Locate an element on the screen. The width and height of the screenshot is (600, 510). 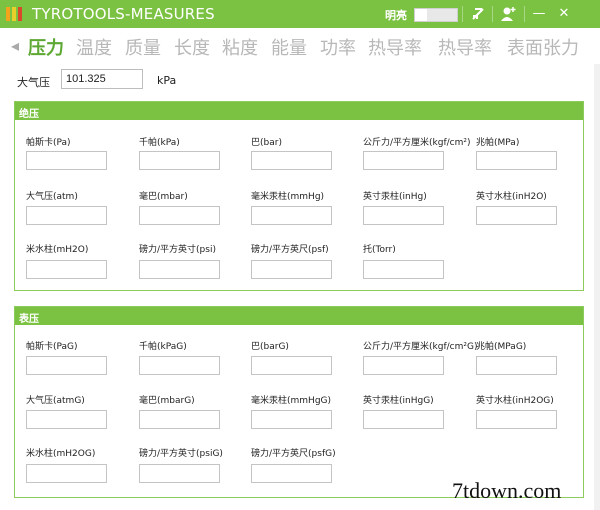
field-label-torr: 托(Torr) is located at coordinates (379, 250).